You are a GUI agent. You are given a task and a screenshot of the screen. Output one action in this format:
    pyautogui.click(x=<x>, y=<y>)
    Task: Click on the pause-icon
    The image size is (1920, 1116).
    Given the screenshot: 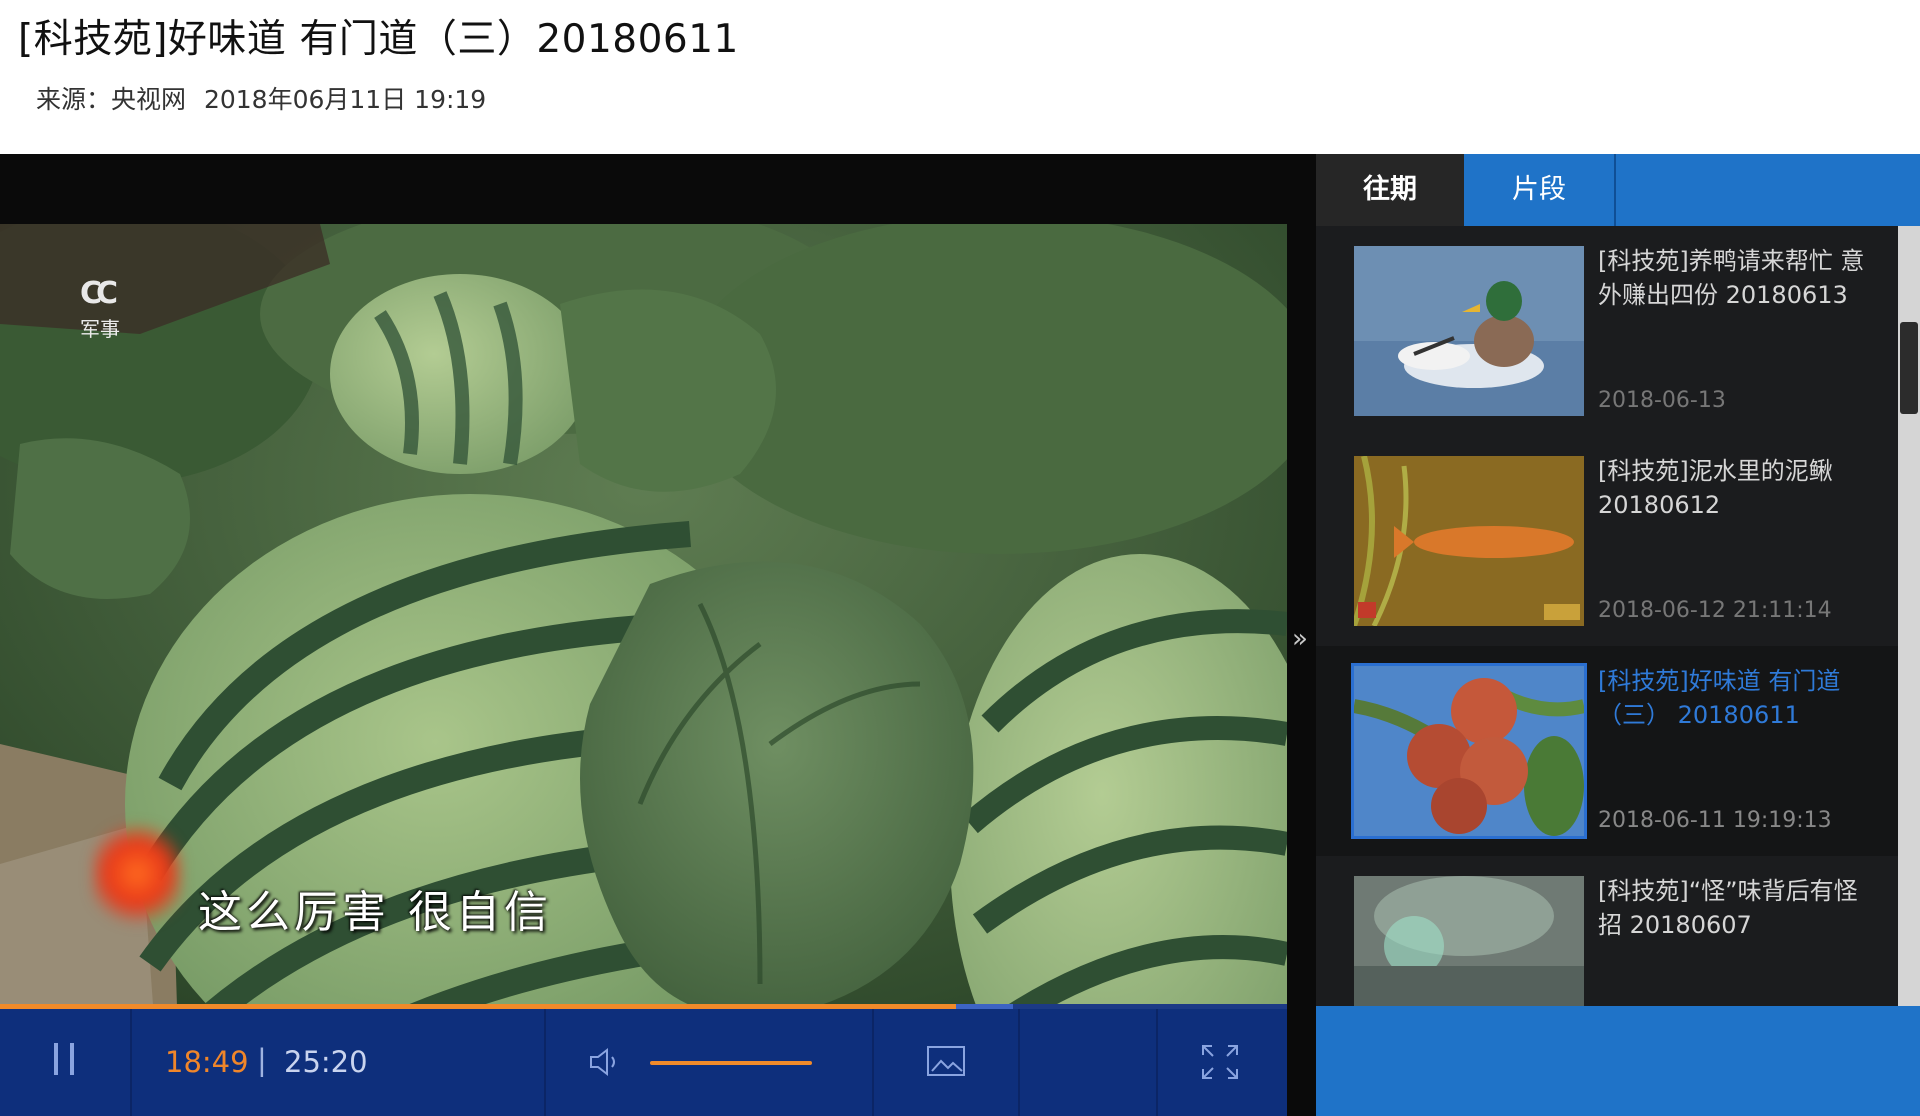 What is the action you would take?
    pyautogui.click(x=66, y=1062)
    